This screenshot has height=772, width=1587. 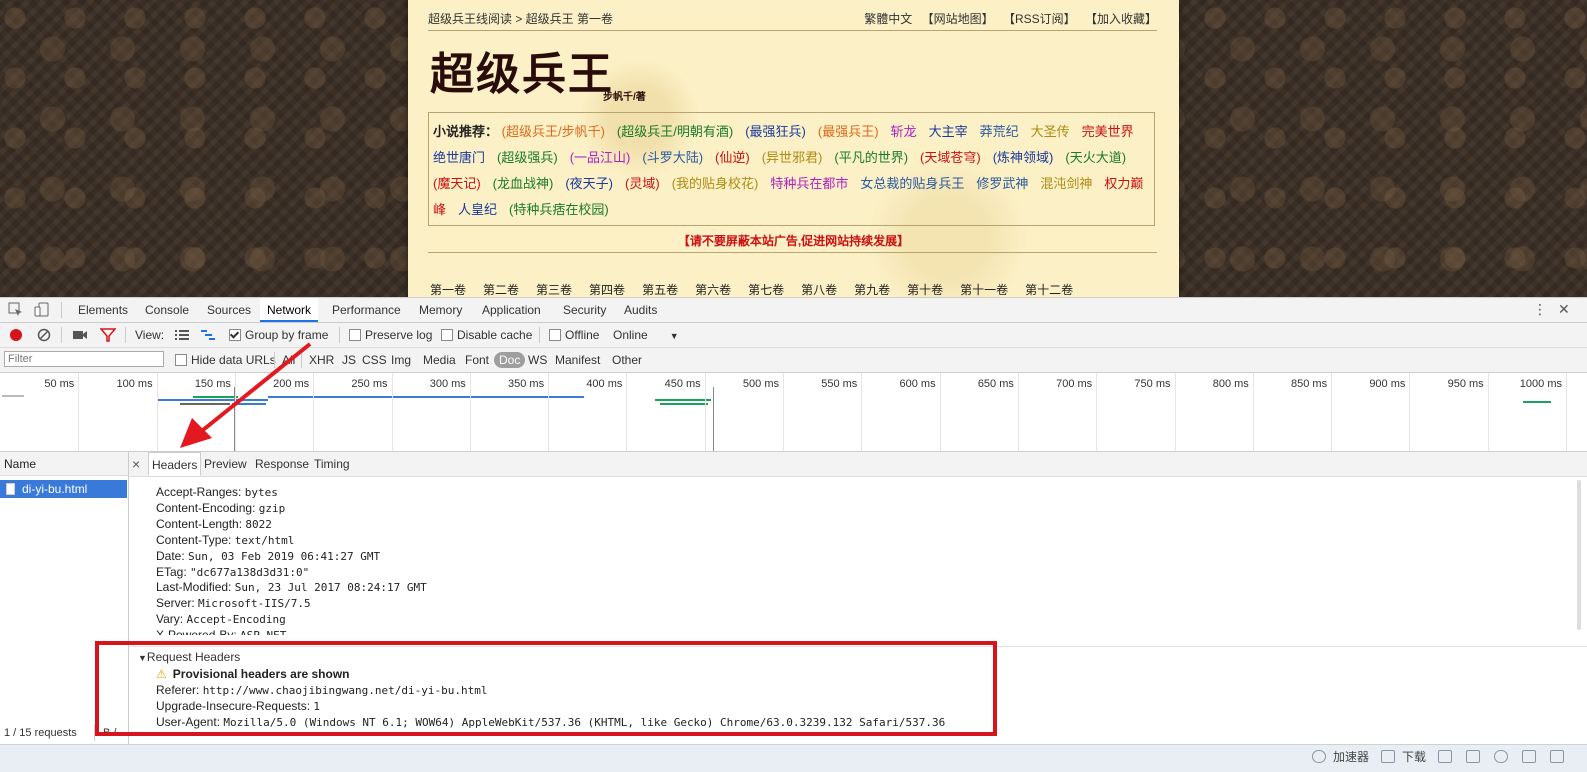 What do you see at coordinates (1066, 183) in the screenshot?
I see `recommendation-link: 混沌剑神` at bounding box center [1066, 183].